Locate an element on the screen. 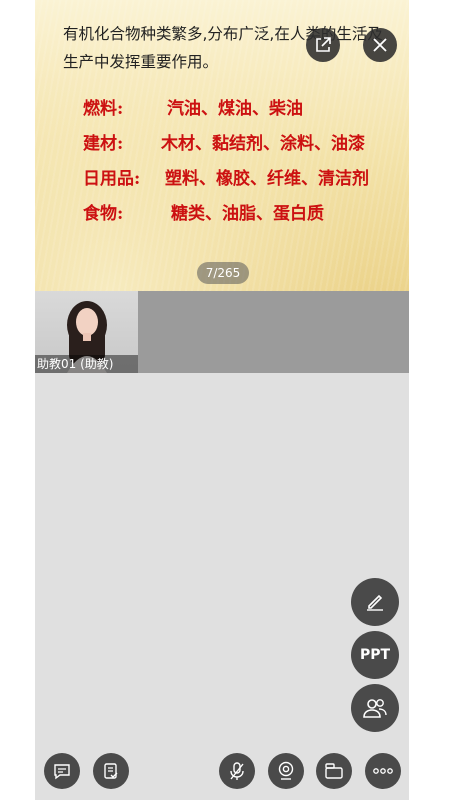  mic-off-icon is located at coordinates (237, 771).